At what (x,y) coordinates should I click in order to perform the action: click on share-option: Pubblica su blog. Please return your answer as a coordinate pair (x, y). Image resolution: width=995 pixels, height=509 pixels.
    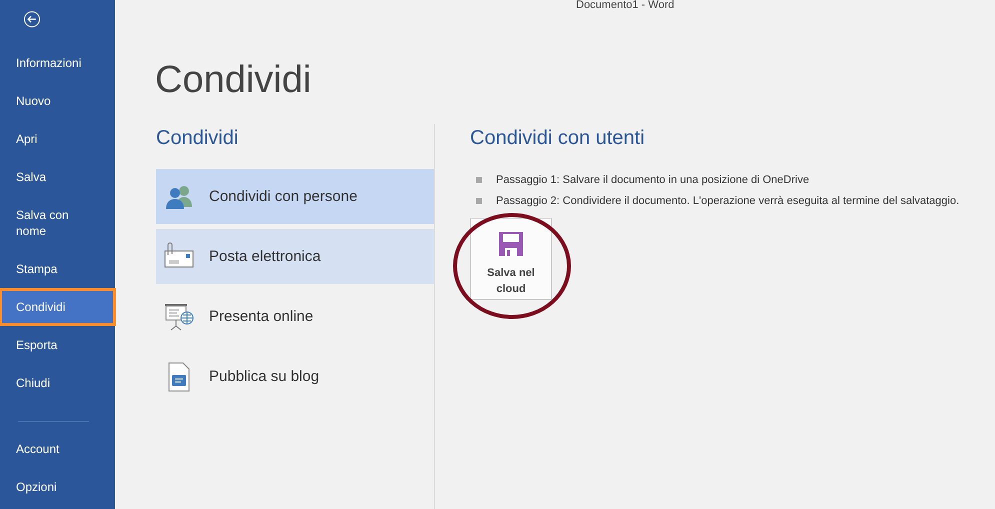
    Looking at the image, I should click on (295, 376).